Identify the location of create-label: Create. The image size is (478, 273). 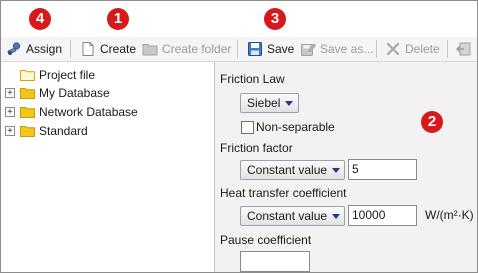
(118, 49).